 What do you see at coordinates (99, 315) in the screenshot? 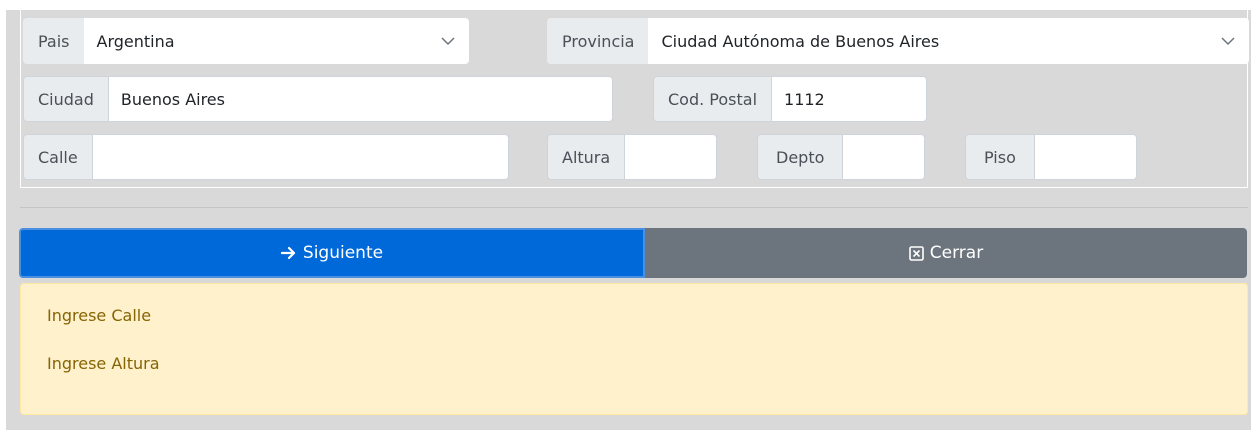
I see `alert-message-calle: Ingrese Calle` at bounding box center [99, 315].